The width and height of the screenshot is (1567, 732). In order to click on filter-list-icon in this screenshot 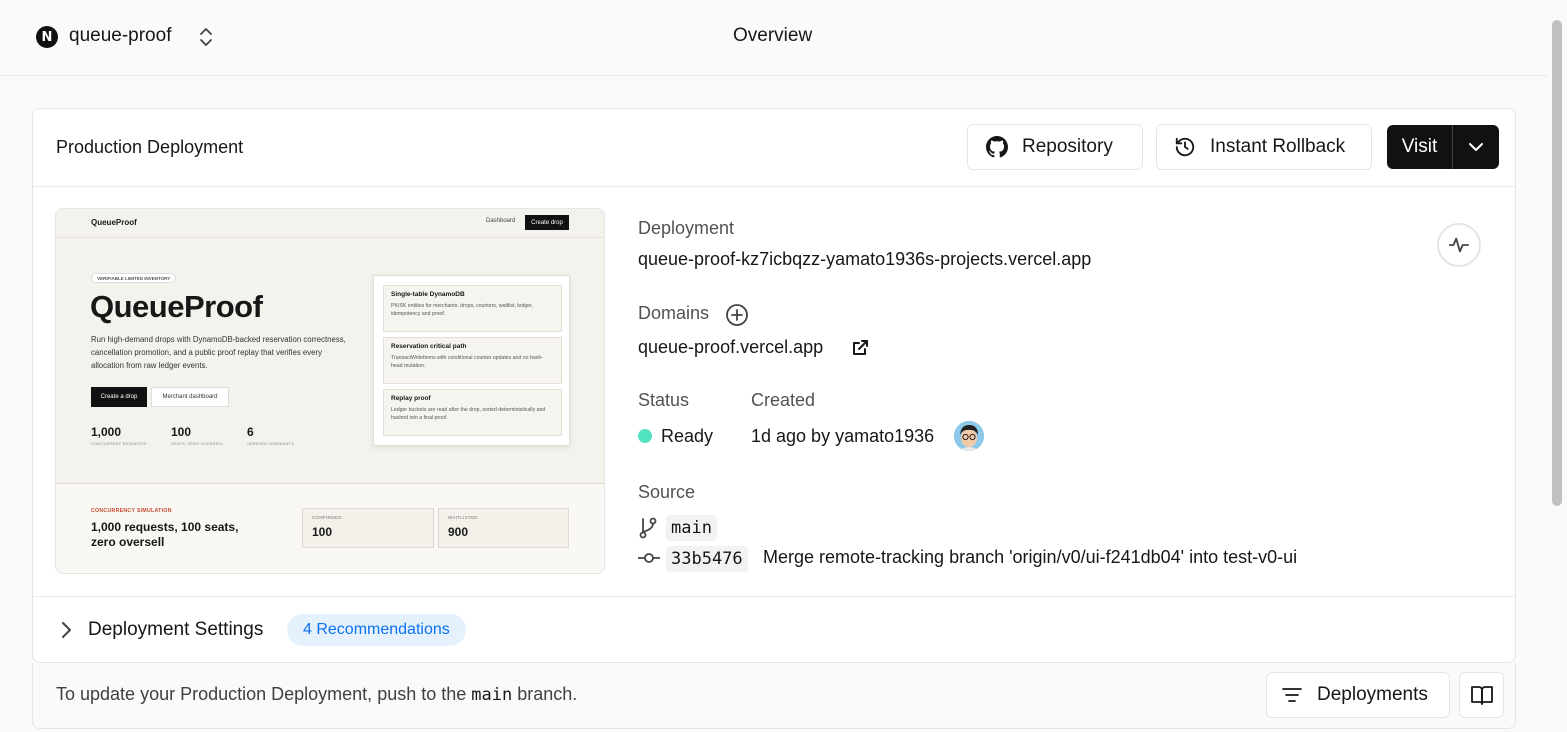, I will do `click(1292, 695)`.